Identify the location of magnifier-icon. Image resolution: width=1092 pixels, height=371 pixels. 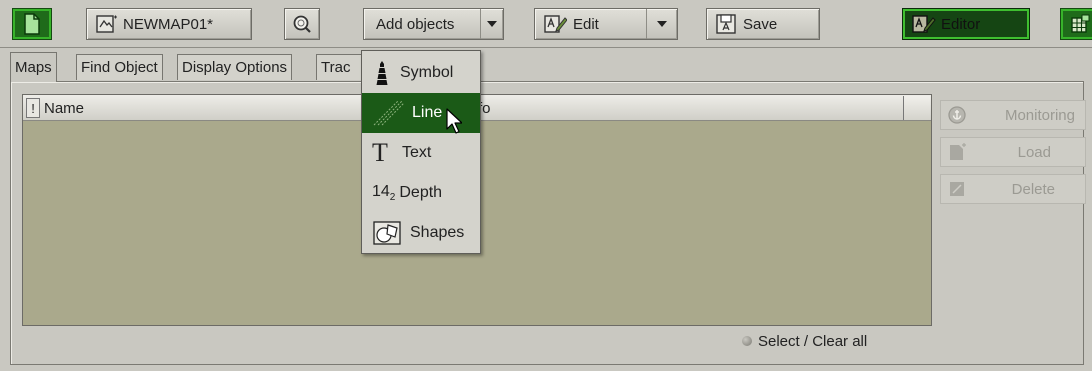
(302, 24).